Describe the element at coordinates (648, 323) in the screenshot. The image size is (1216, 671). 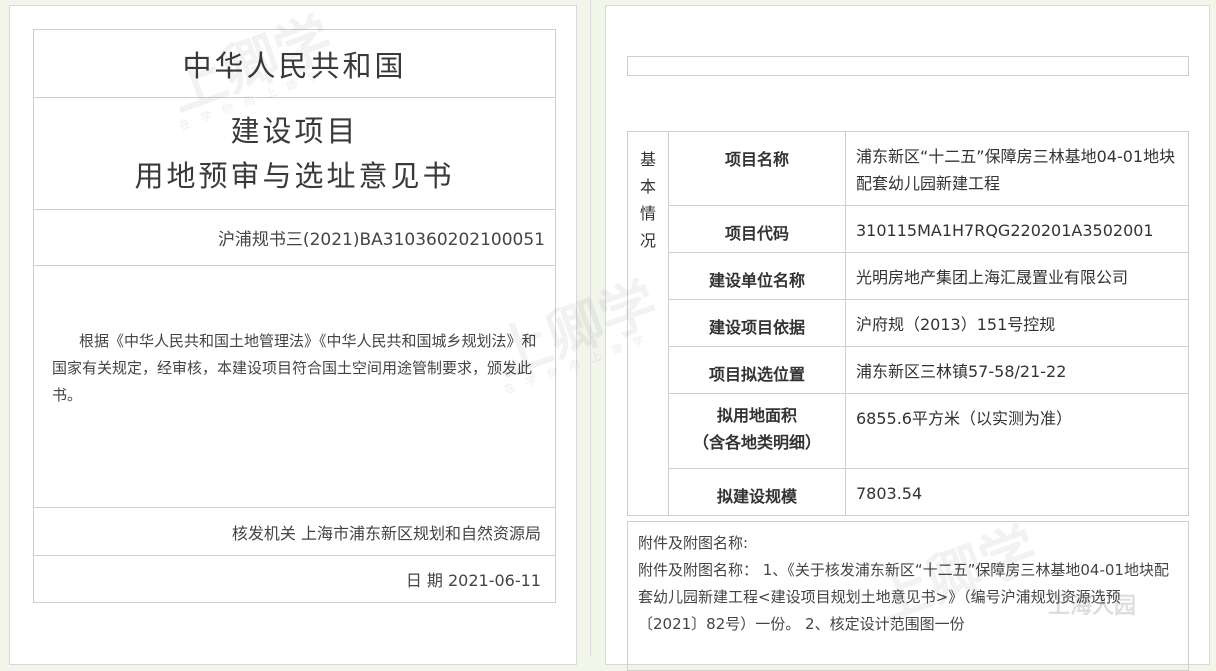
I see `basic-info-side-label: 基 本 情 况` at that location.